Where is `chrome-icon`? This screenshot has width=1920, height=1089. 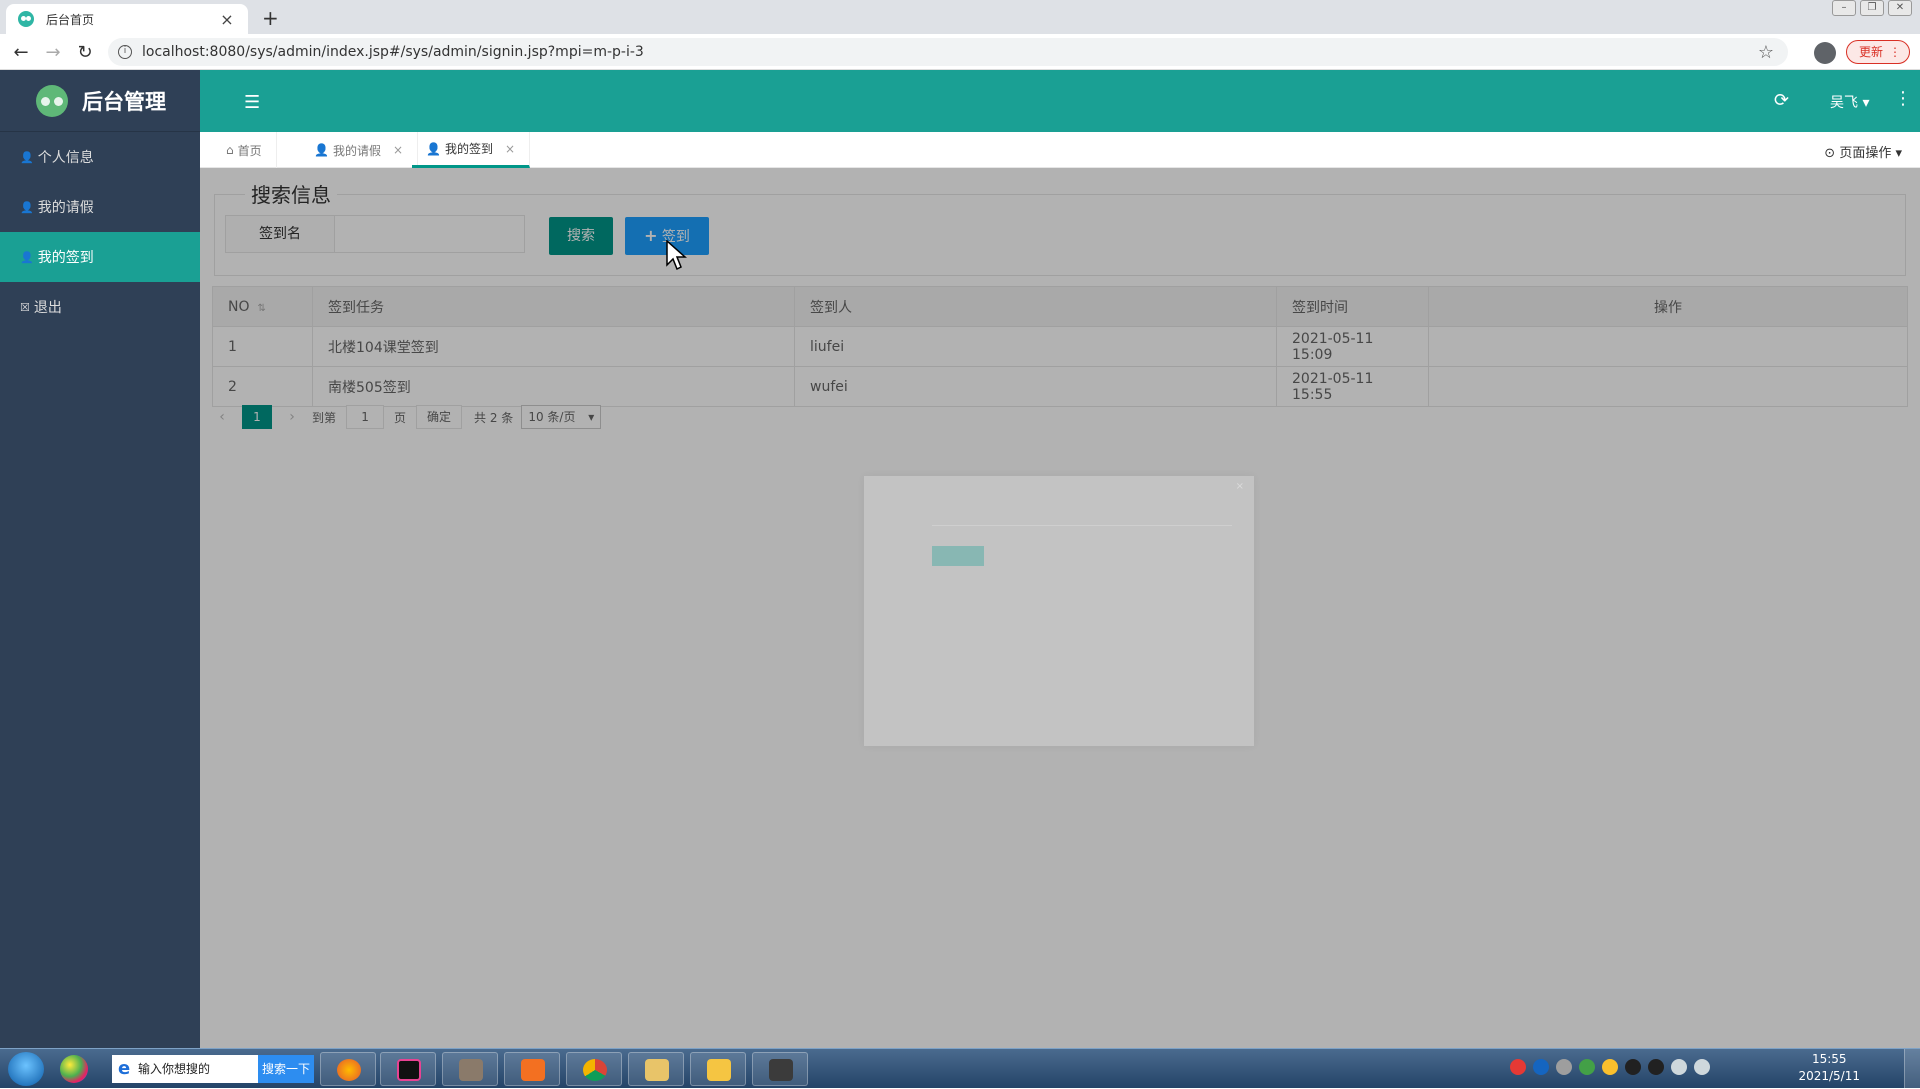
chrome-icon is located at coordinates (594, 1069).